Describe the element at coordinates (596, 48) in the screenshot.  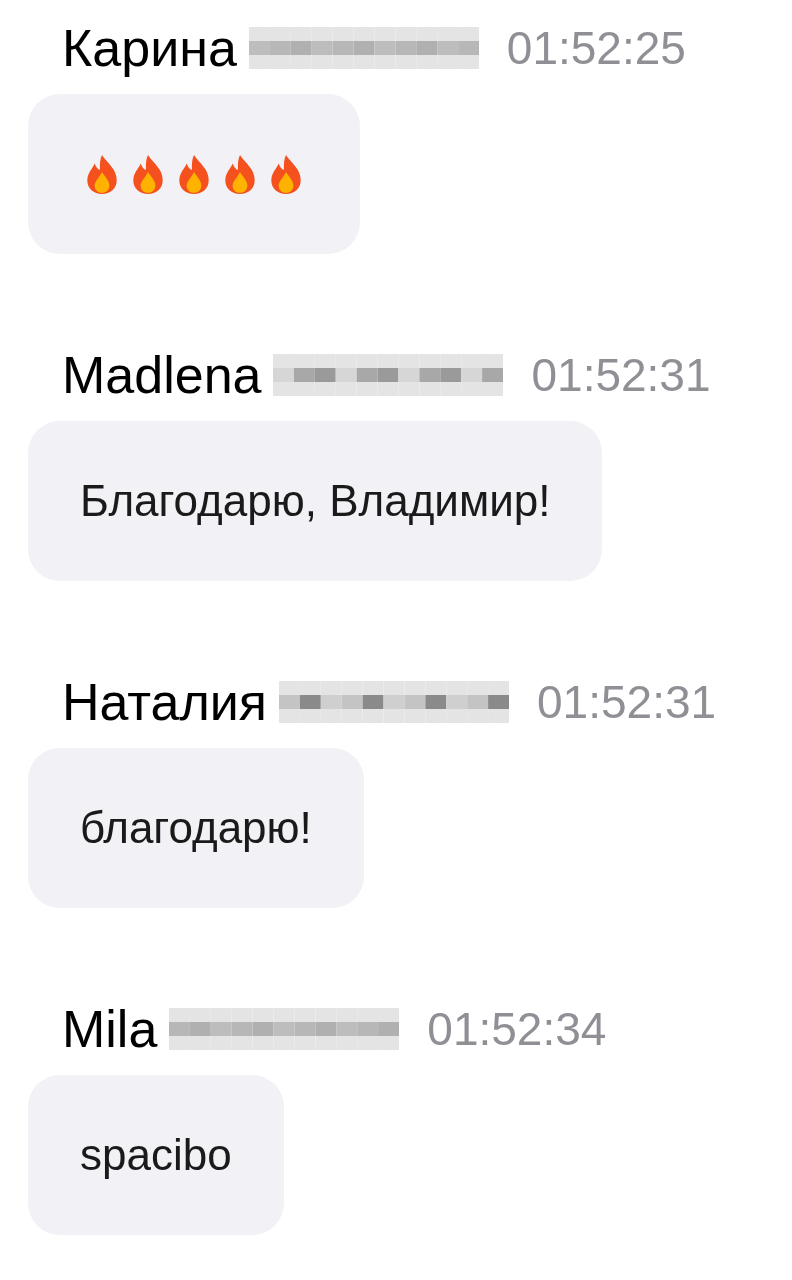
I see `message-time: 01:52:25` at that location.